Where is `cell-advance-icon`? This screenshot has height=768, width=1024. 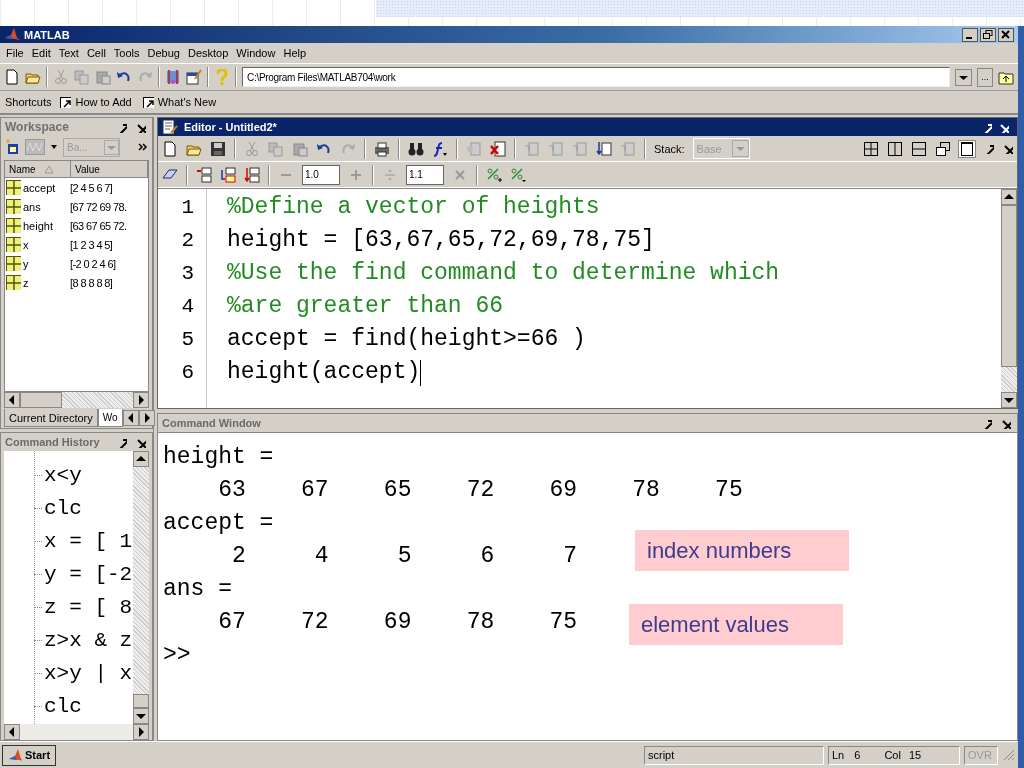 cell-advance-icon is located at coordinates (252, 174).